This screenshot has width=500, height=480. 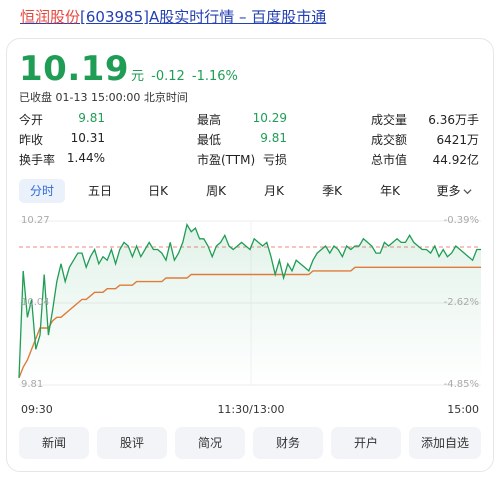 What do you see at coordinates (366, 443) in the screenshot?
I see `open-account-button: 开户` at bounding box center [366, 443].